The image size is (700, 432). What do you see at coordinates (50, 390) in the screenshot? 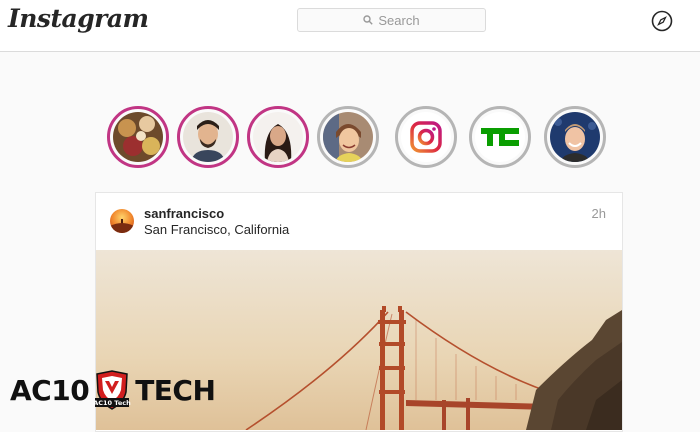
I see `watermark-text-left: AC10` at bounding box center [50, 390].